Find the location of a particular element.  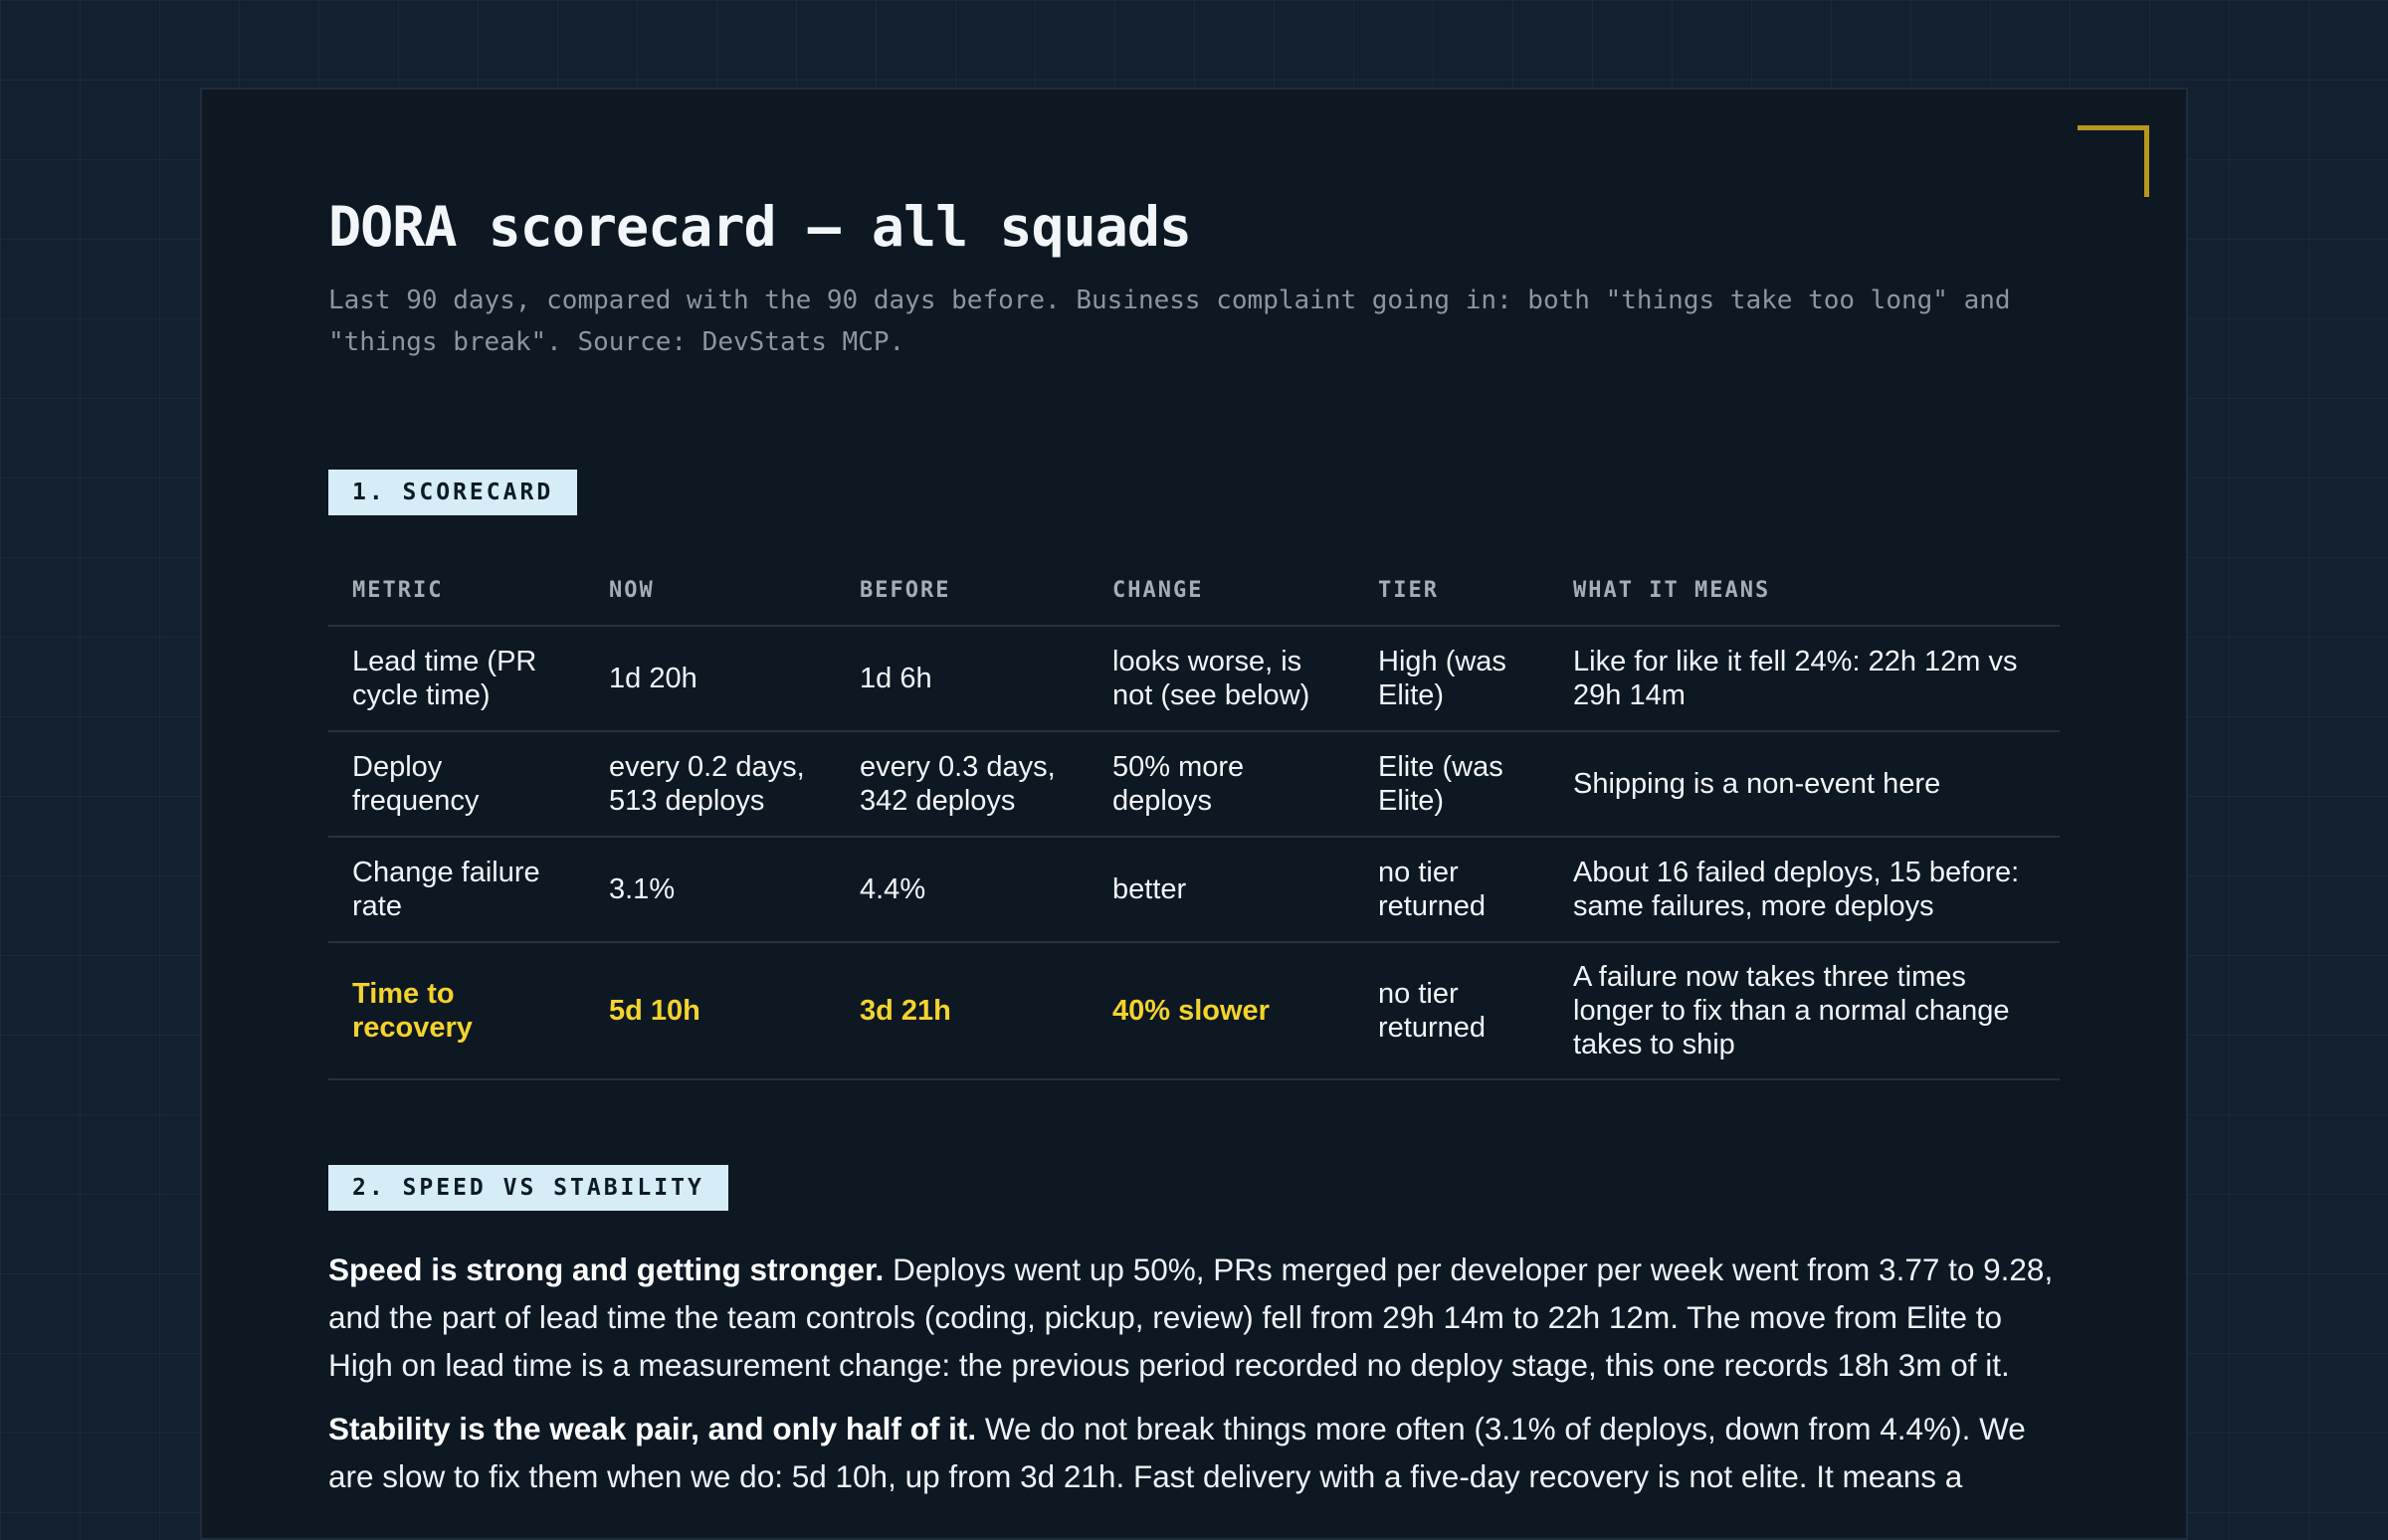

cell-metric: Change failure rate is located at coordinates (456, 890).